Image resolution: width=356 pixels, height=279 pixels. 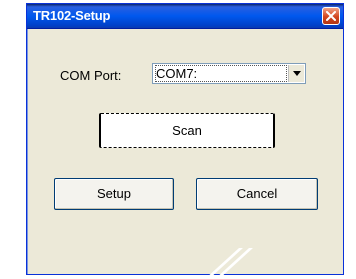 I want to click on setup-button: Setup, so click(x=114, y=194).